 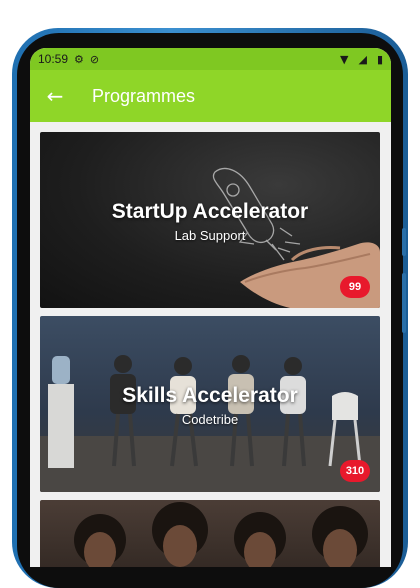 I want to click on app-bar: ← Programmes, so click(x=210, y=96).